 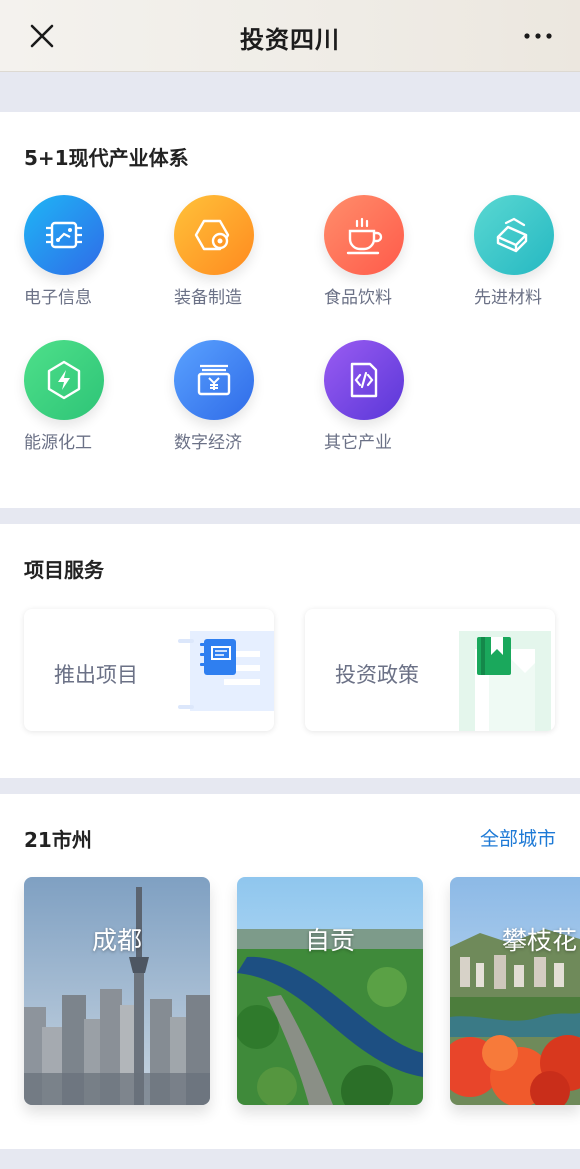 I want to click on cities-section-title: 21市州, so click(x=58, y=840).